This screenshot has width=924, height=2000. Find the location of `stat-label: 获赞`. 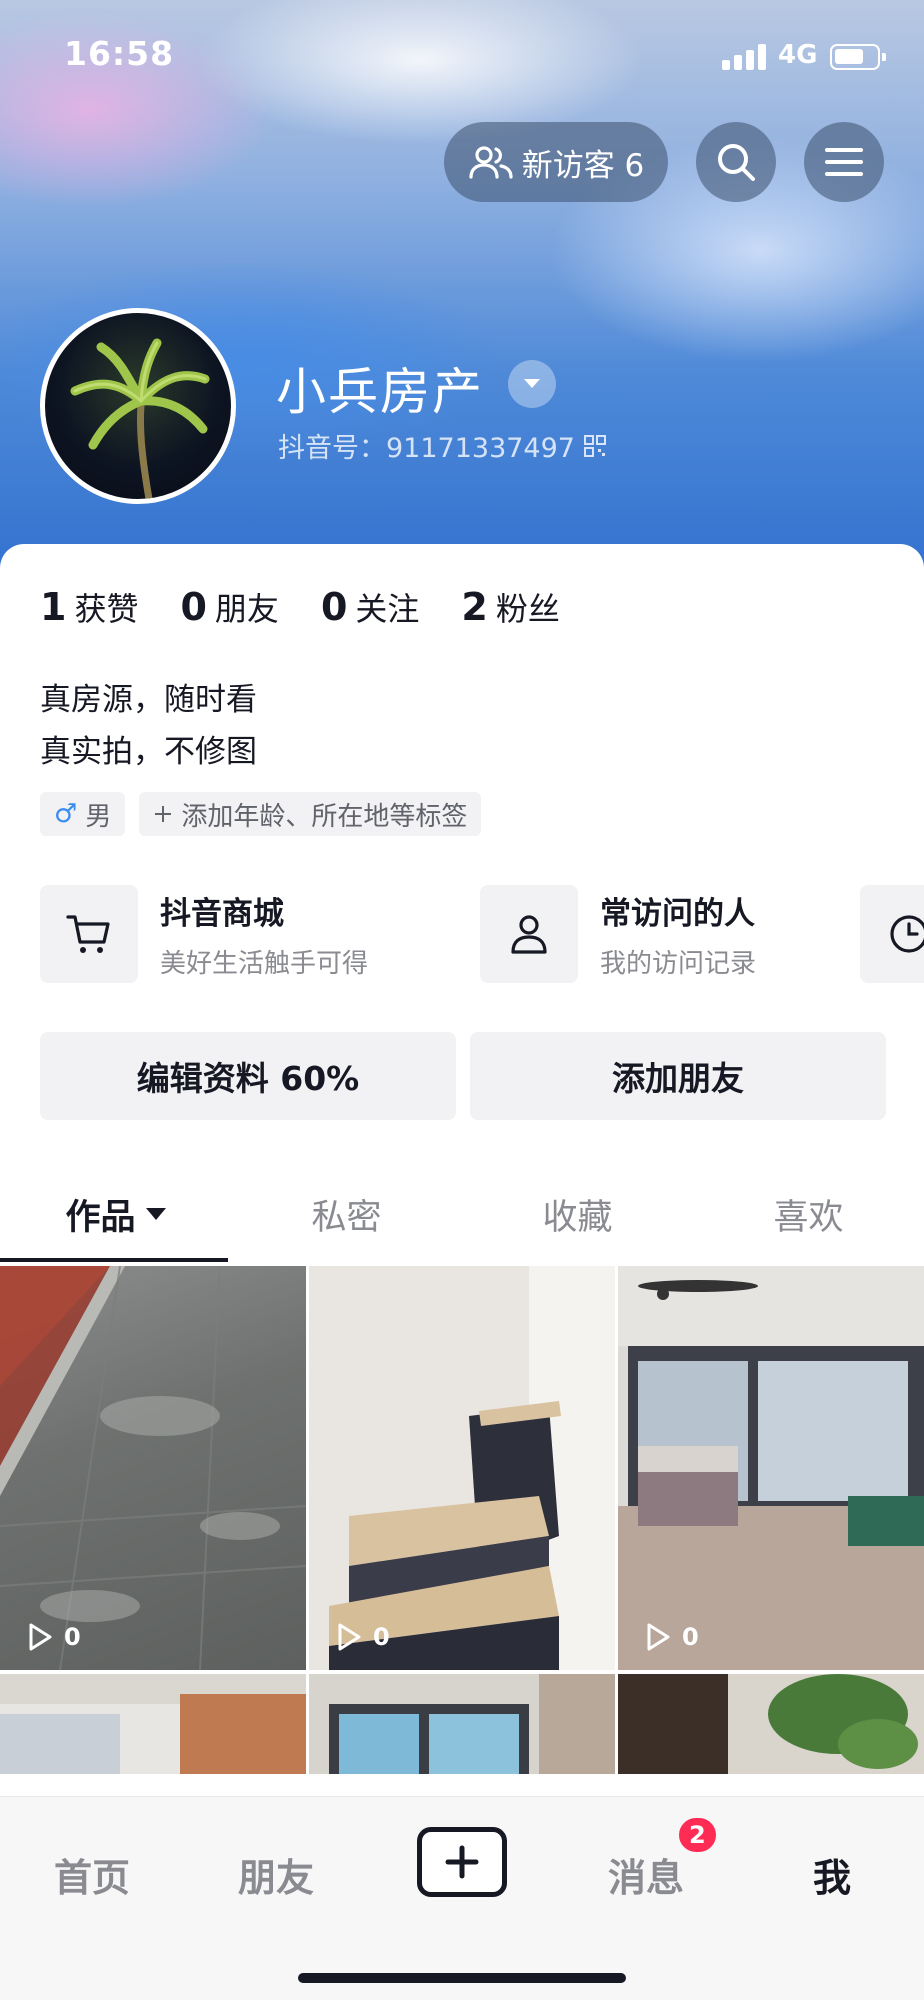

stat-label: 获赞 is located at coordinates (106, 609).